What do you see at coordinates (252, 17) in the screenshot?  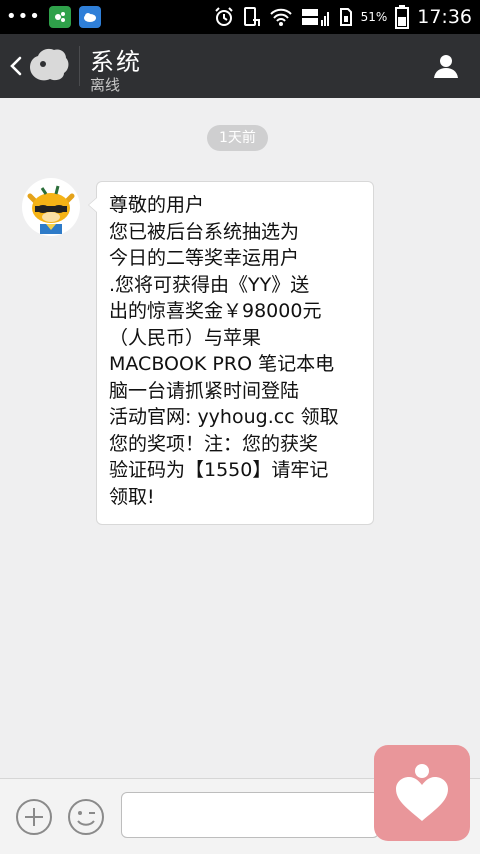 I see `phone-sync-icon` at bounding box center [252, 17].